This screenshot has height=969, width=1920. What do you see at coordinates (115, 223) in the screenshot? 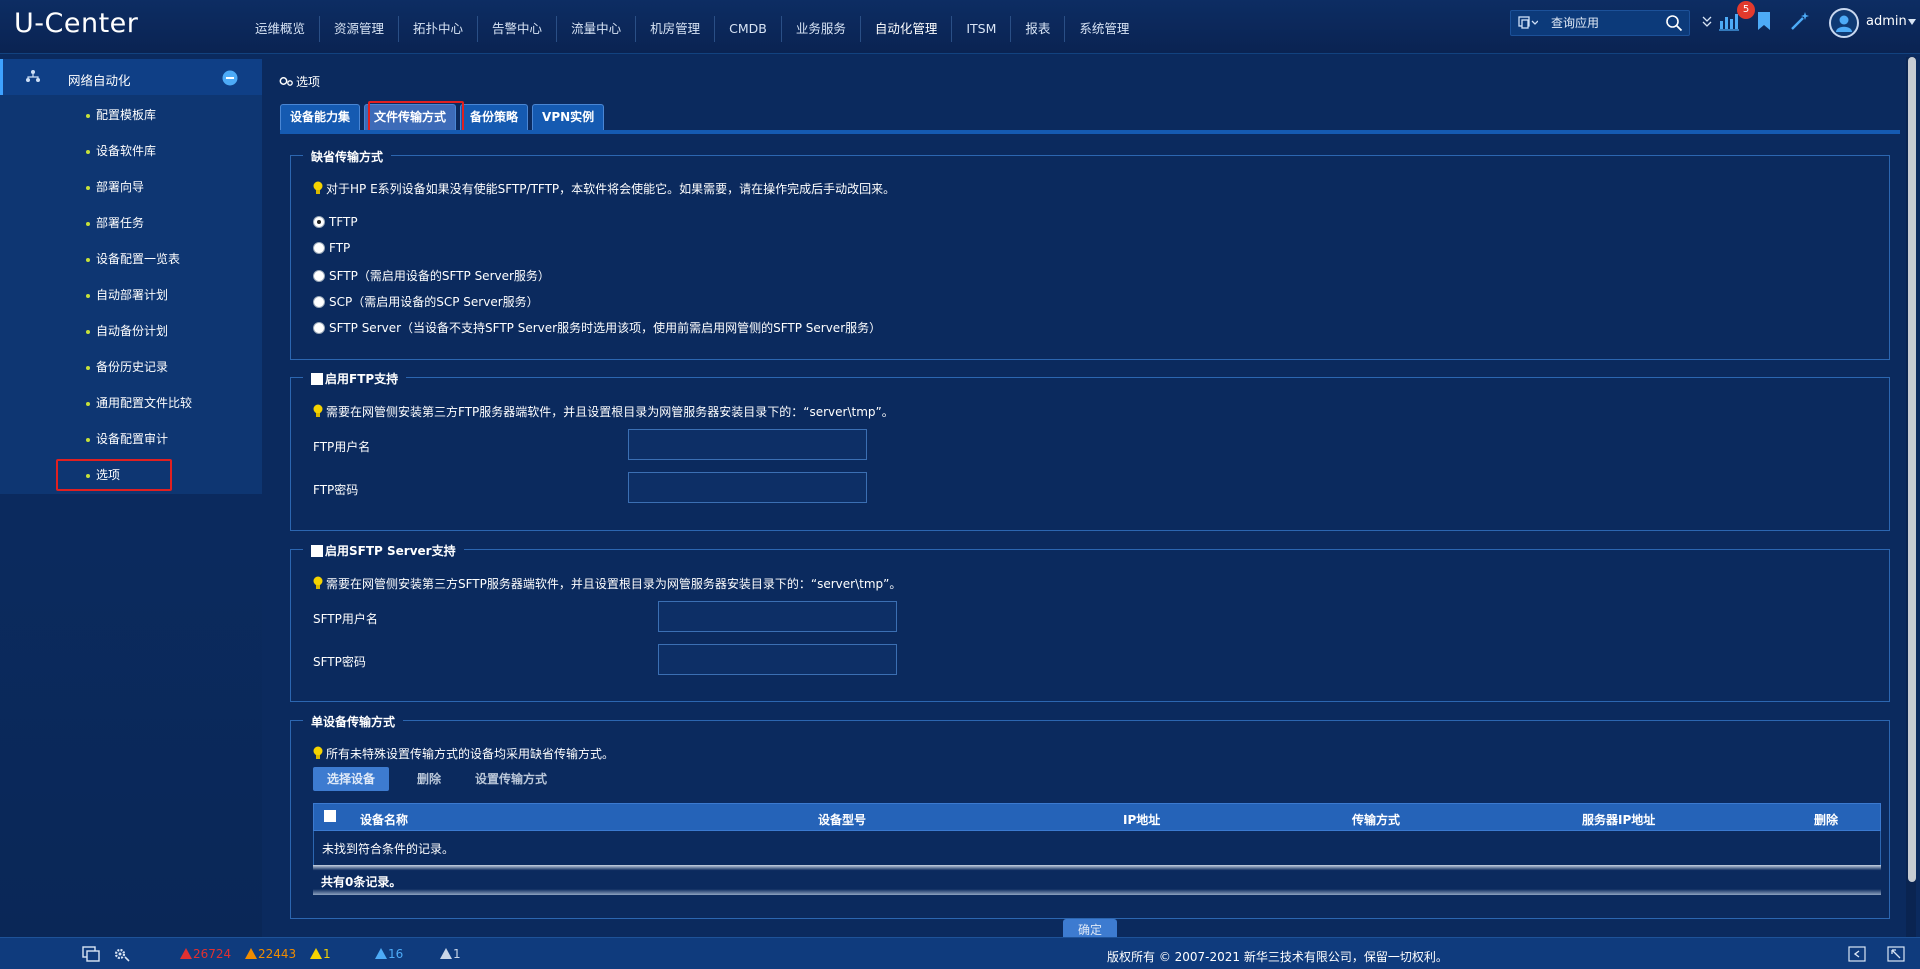
I see `sidebar-item-deploy-task: 部署任务` at bounding box center [115, 223].